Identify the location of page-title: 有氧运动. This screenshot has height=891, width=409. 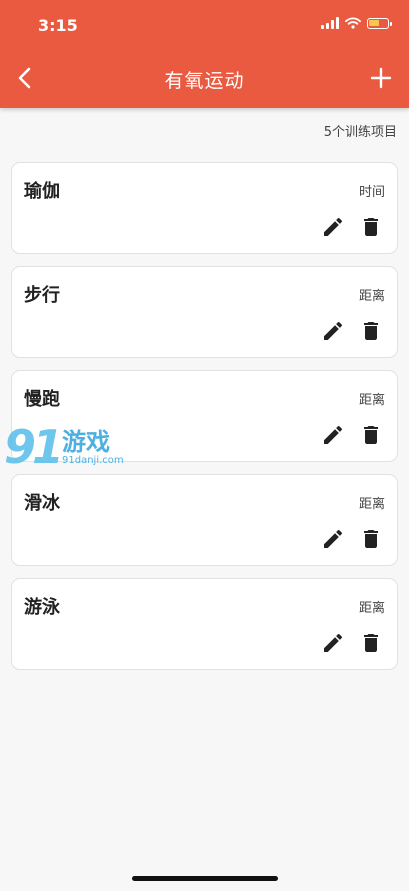
(204, 81).